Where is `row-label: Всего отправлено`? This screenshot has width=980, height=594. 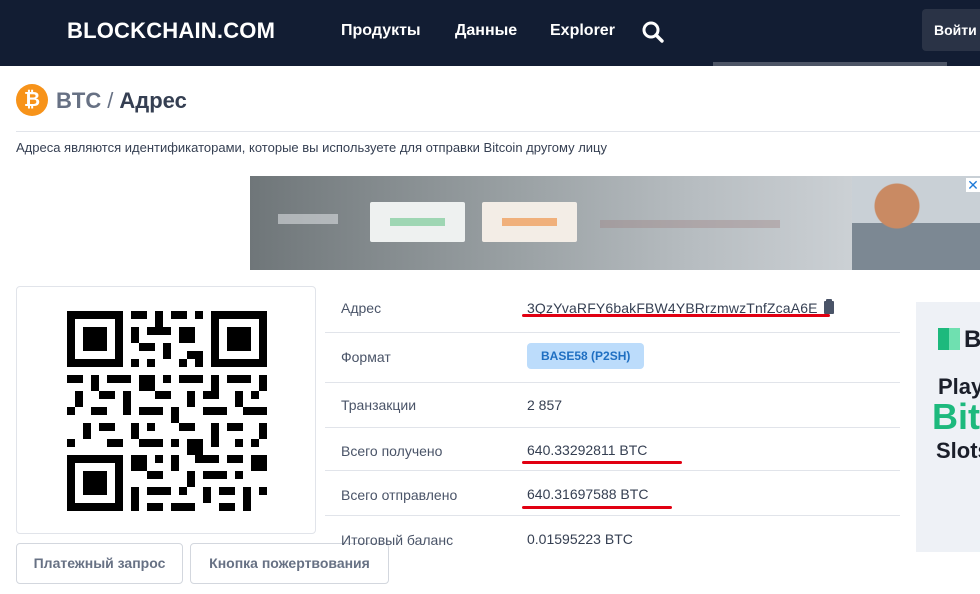
row-label: Всего отправлено is located at coordinates (399, 495).